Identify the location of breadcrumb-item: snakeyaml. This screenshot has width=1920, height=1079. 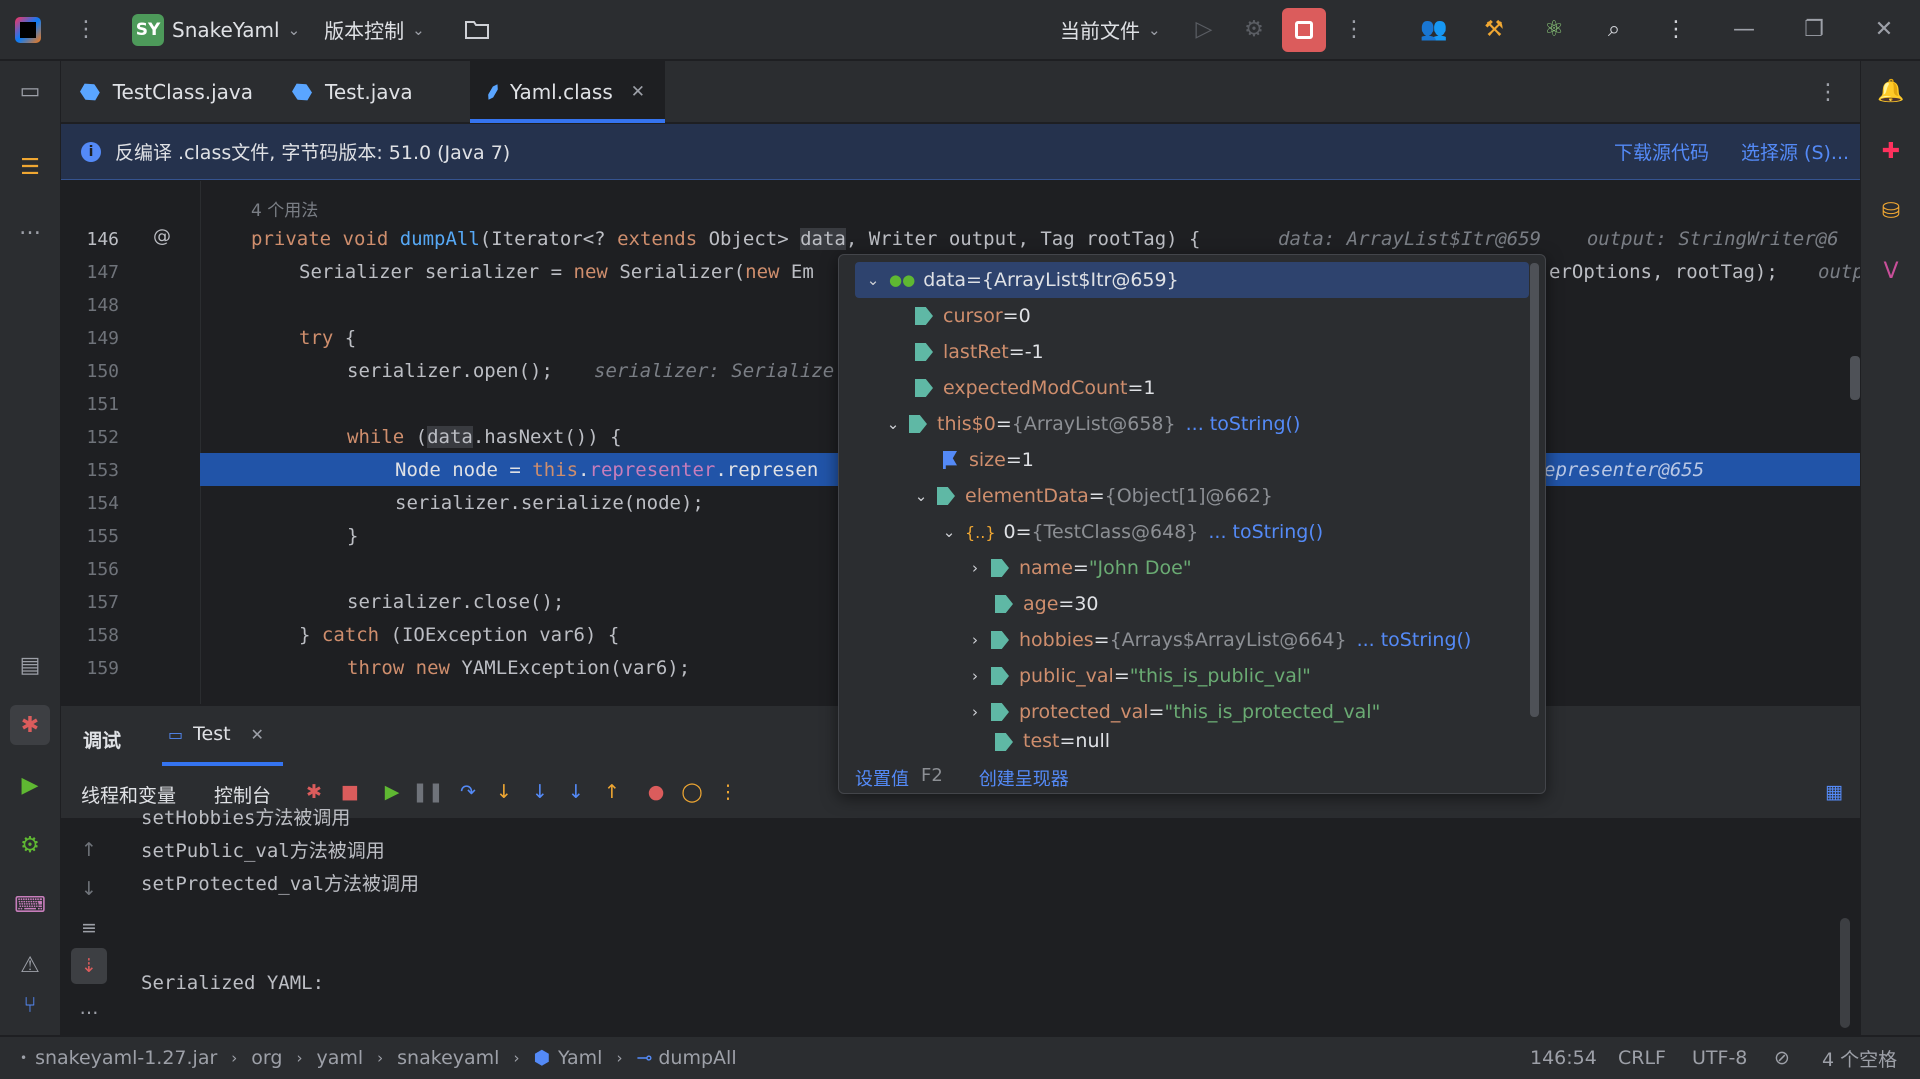
(448, 1058).